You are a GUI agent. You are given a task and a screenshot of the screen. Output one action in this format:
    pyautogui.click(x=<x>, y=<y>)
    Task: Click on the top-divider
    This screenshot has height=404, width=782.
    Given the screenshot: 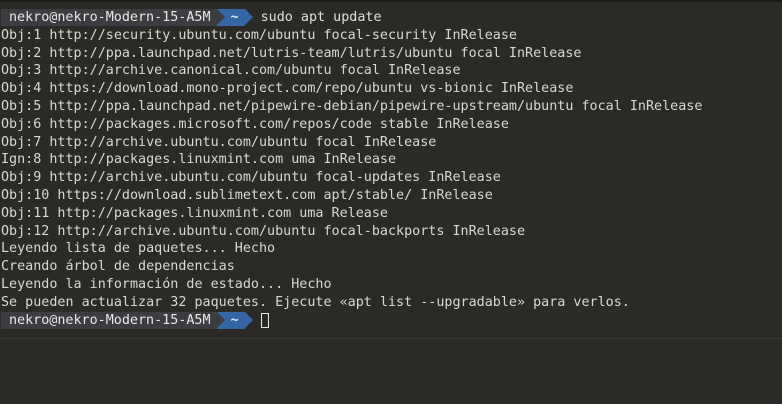 What is the action you would take?
    pyautogui.click(x=391, y=1)
    